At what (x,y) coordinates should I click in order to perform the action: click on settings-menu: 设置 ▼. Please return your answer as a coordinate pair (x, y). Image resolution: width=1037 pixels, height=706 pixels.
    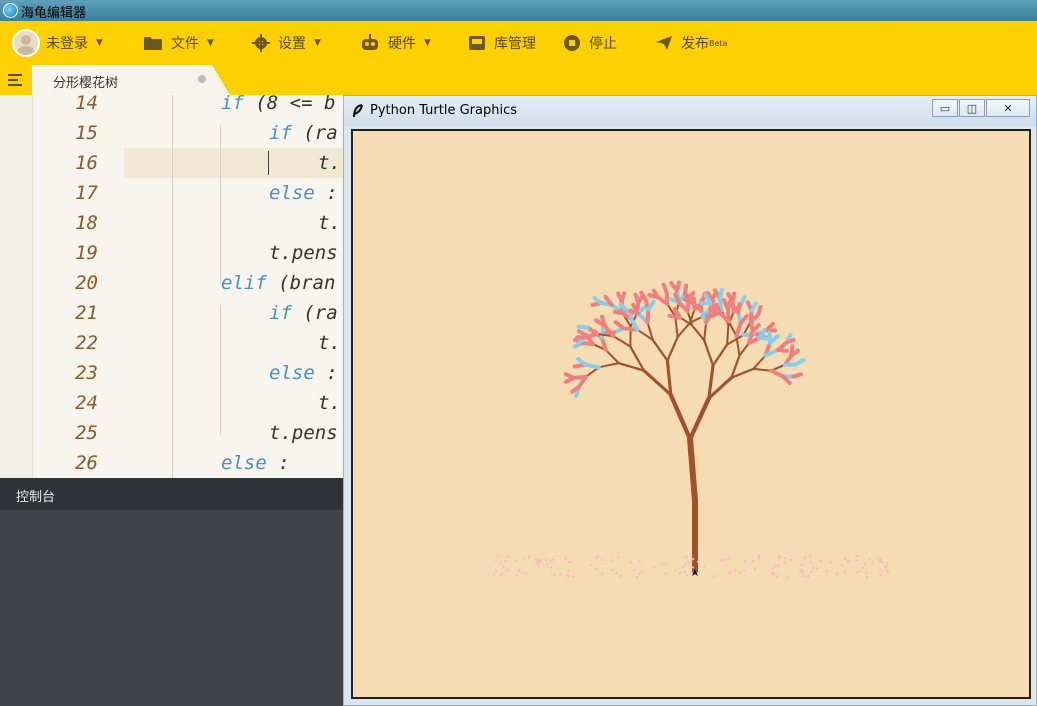
    Looking at the image, I should click on (286, 43).